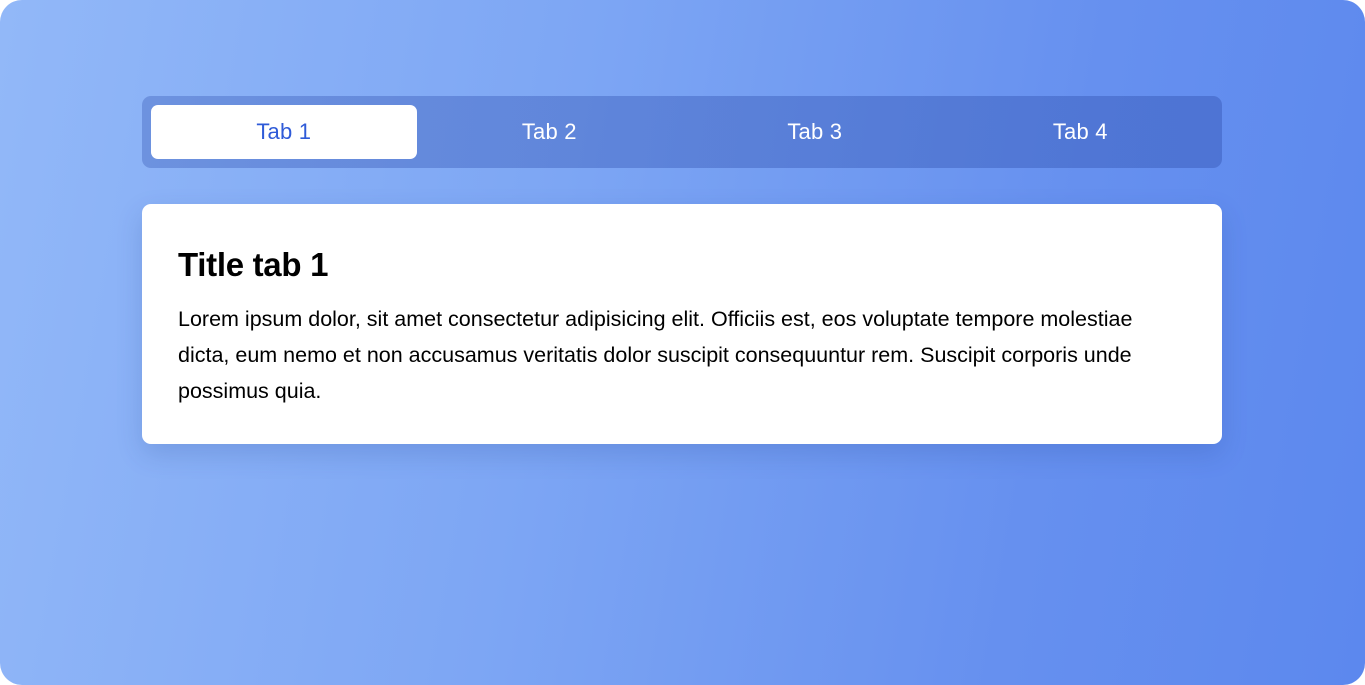  Describe the element at coordinates (550, 132) in the screenshot. I see `tab-2: Tab 2` at that location.